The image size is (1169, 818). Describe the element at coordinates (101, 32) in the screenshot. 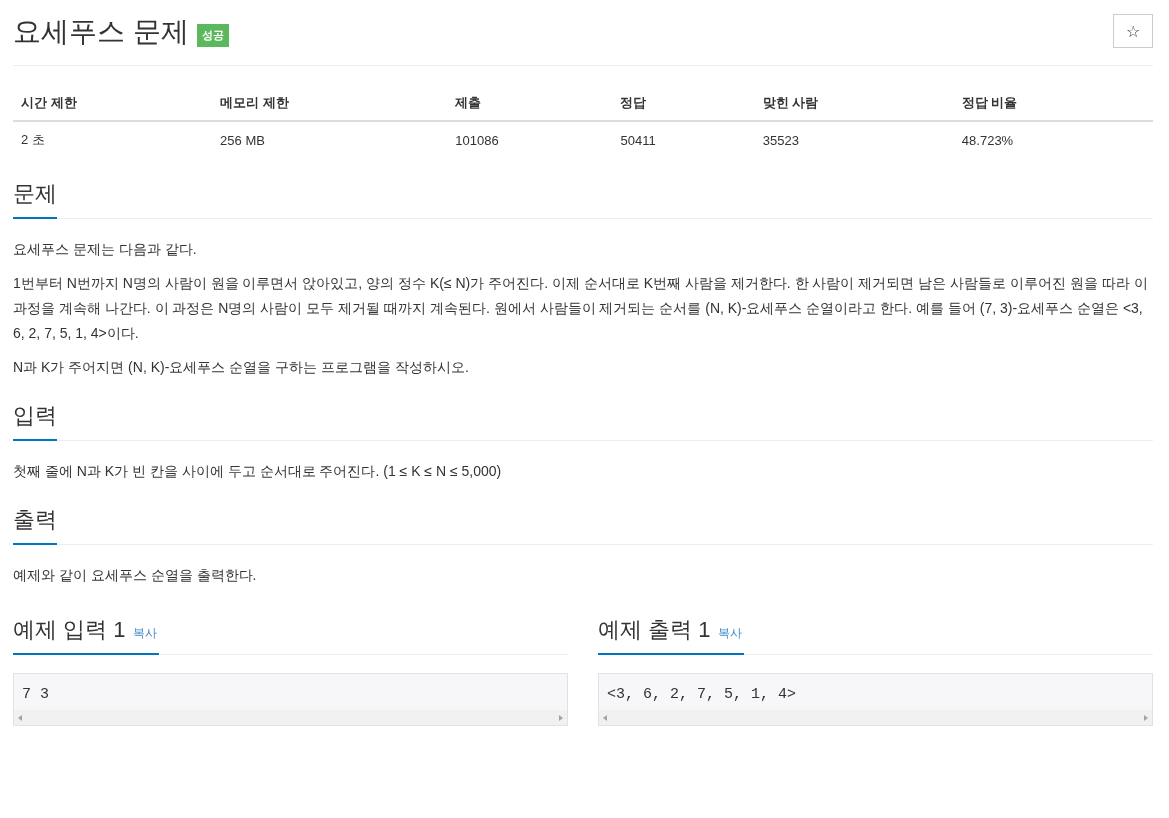

I see `problem-title: 요세푸스 문제` at that location.